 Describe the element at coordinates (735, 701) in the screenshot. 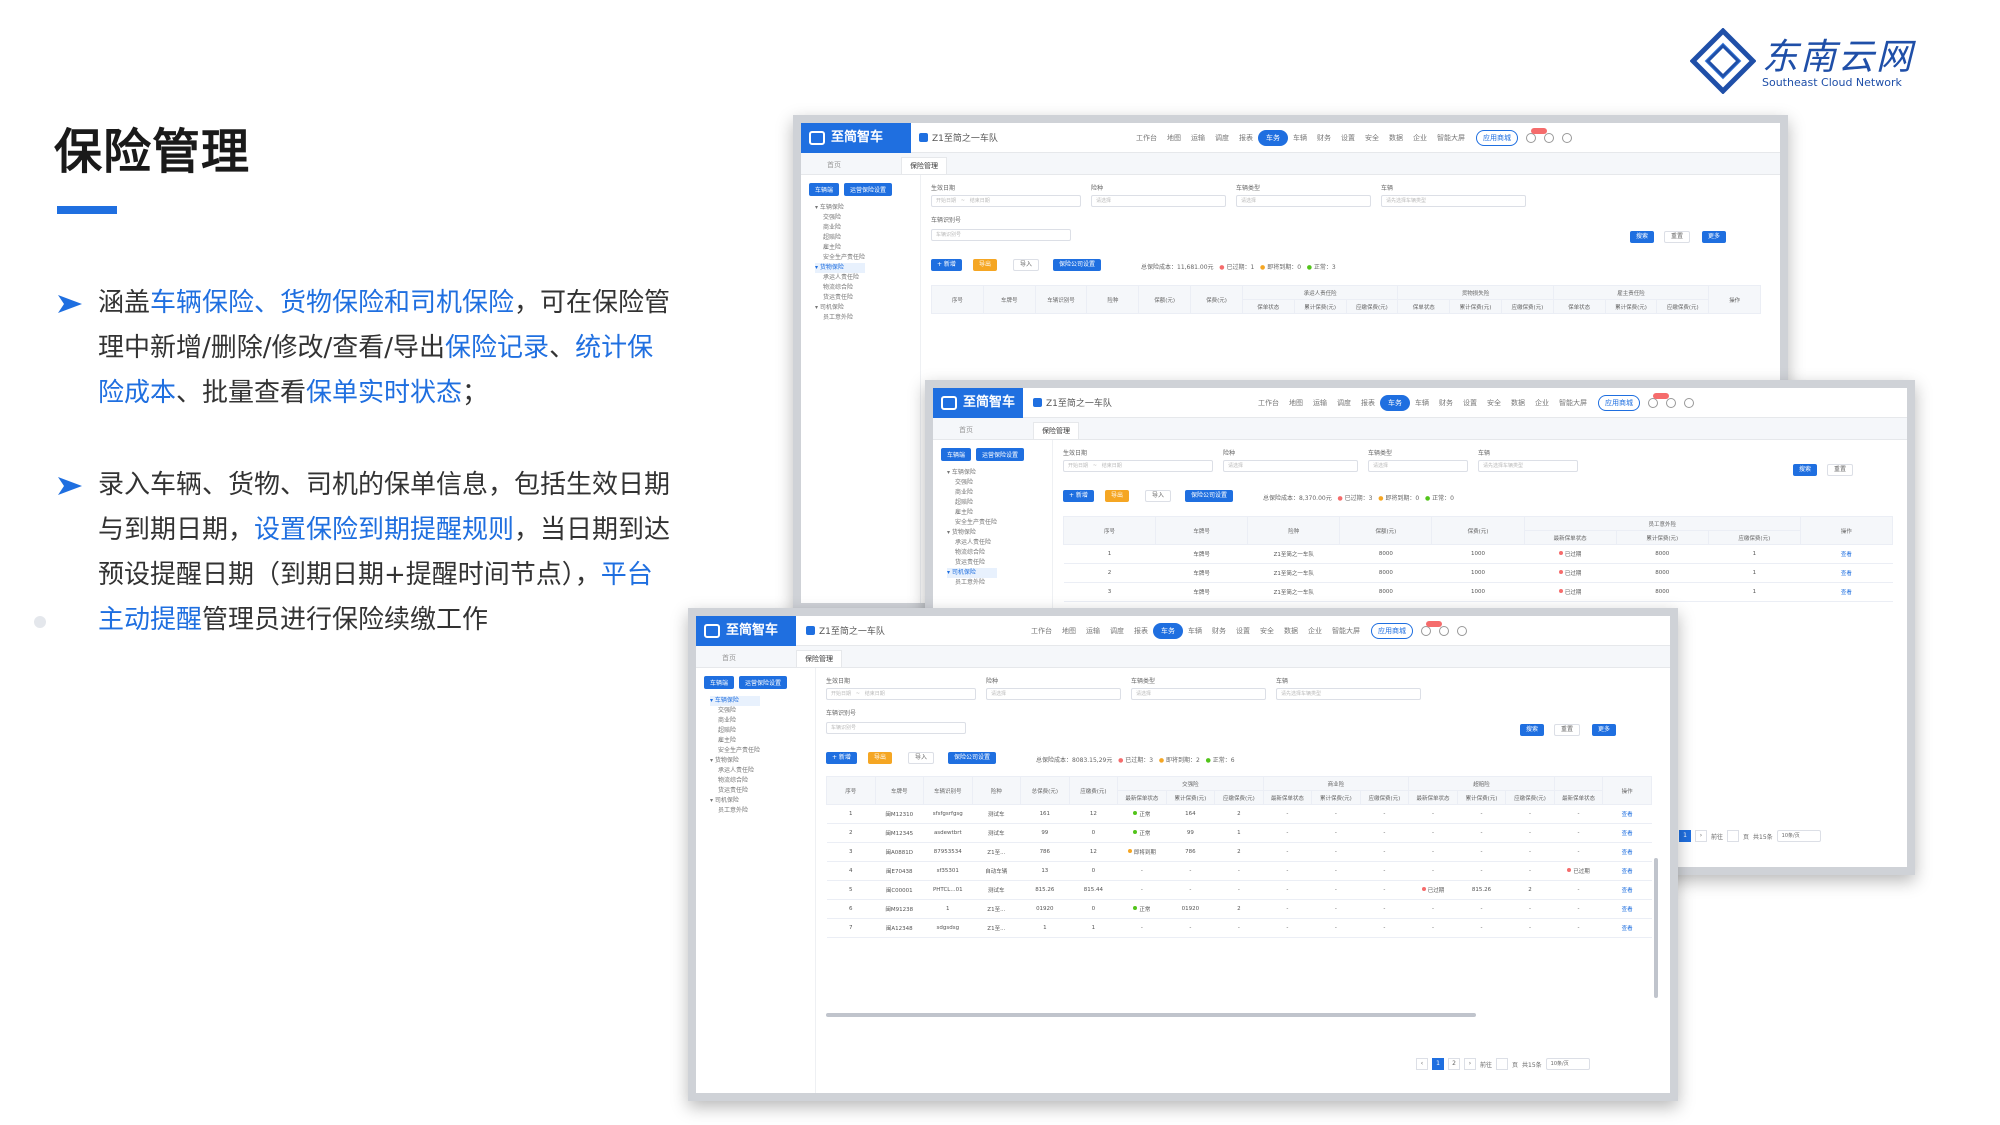

I see `tree-item: ▾ 车辆保险` at that location.